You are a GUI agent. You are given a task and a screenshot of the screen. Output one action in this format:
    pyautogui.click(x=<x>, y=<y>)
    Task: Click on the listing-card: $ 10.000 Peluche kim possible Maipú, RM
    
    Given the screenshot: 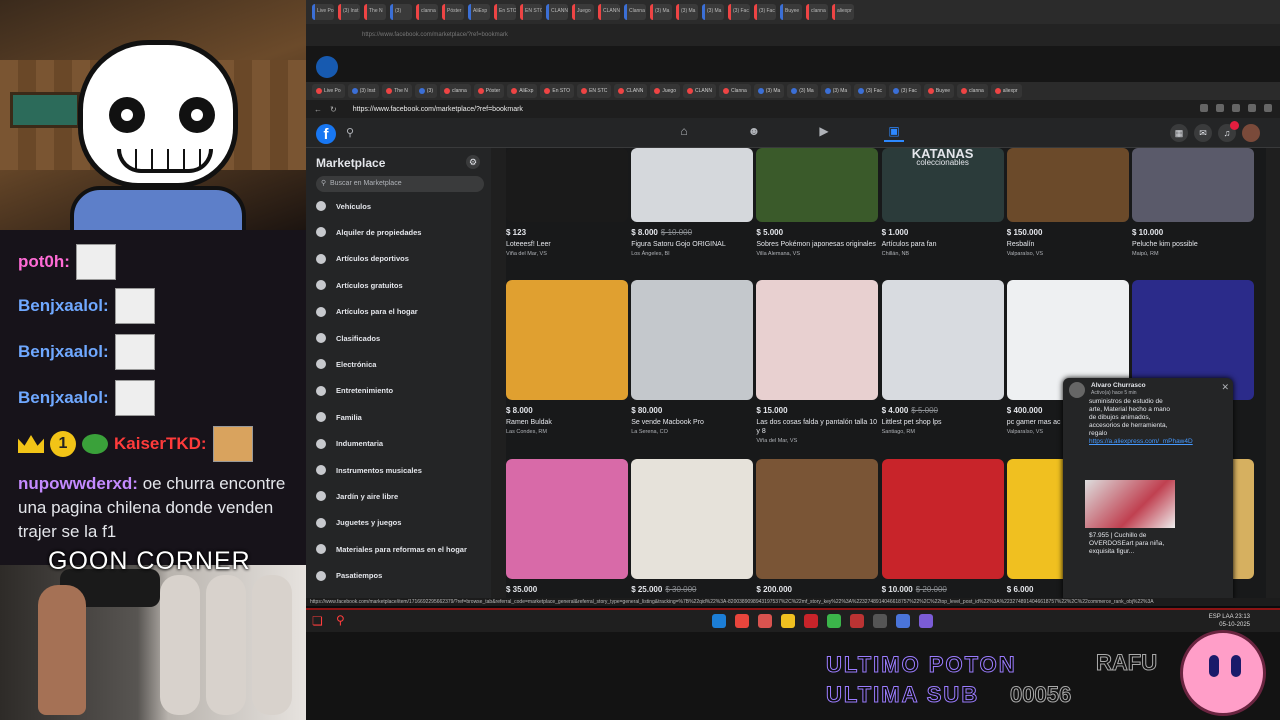 What is the action you would take?
    pyautogui.click(x=1193, y=202)
    